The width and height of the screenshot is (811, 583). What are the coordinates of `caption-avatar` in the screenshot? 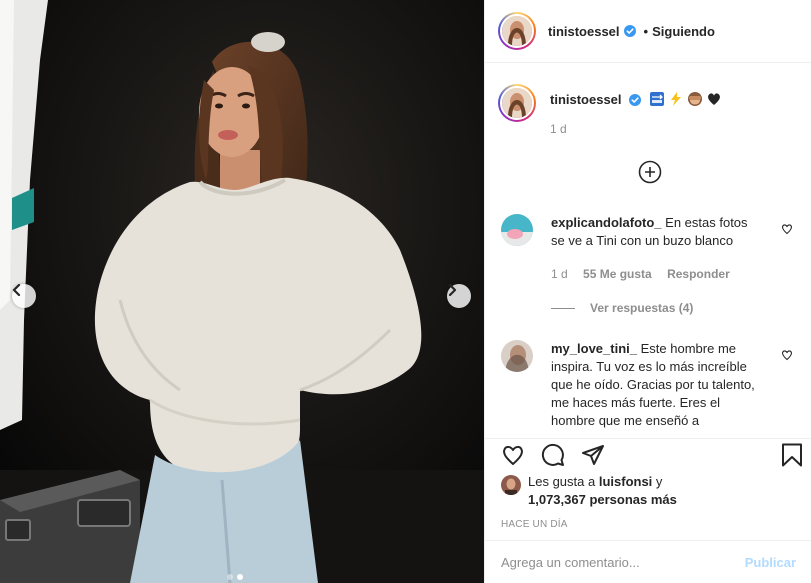 It's located at (517, 103).